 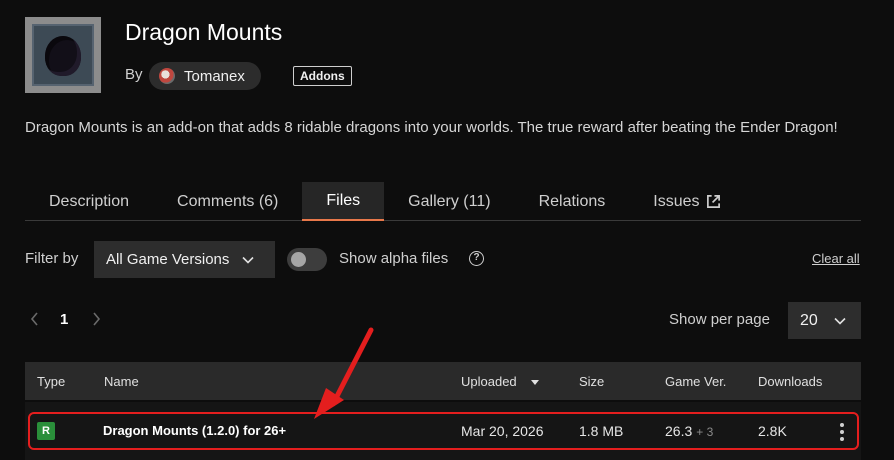 I want to click on annotation-arrow-icon, so click(x=344, y=373).